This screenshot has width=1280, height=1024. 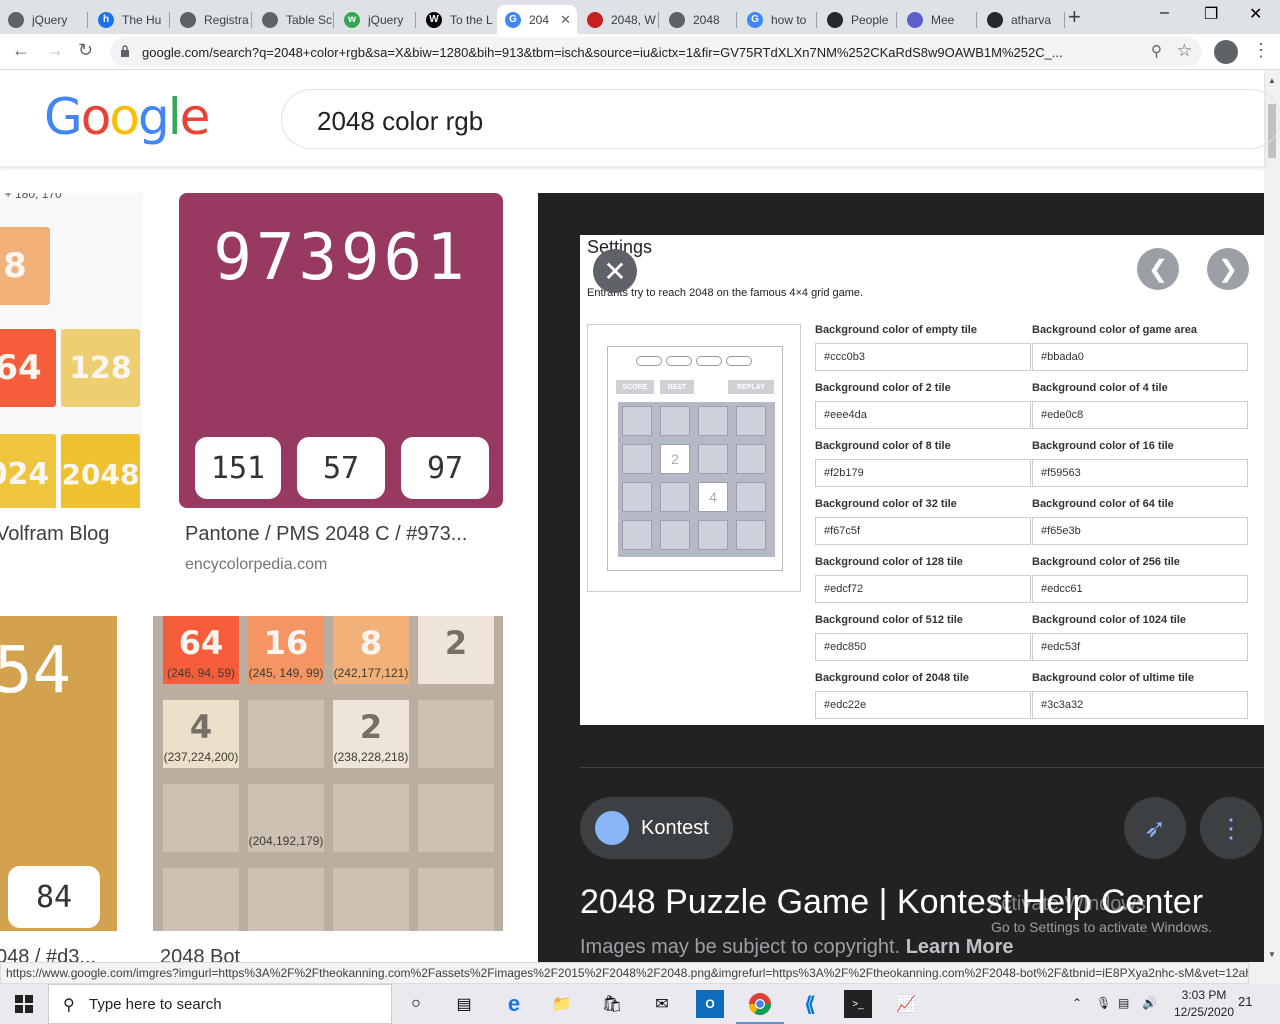 I want to click on field-input: #edc22e, so click(x=923, y=705).